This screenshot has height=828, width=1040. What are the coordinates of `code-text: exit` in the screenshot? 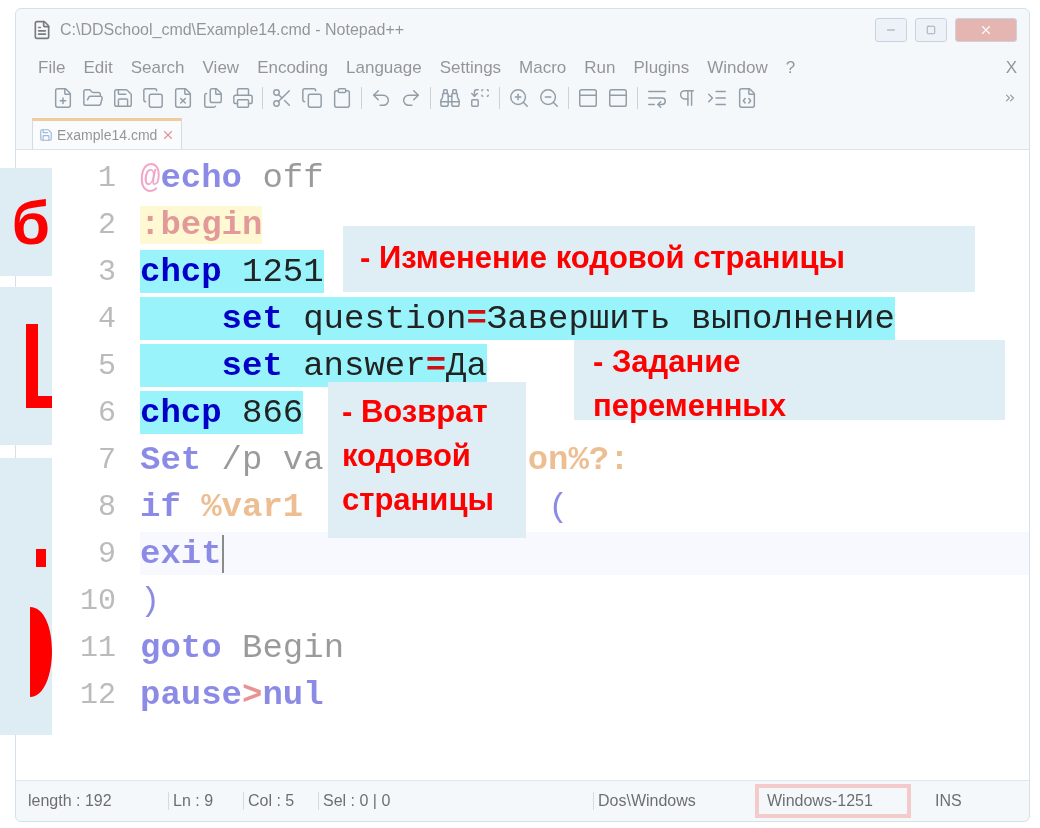 It's located at (584, 553).